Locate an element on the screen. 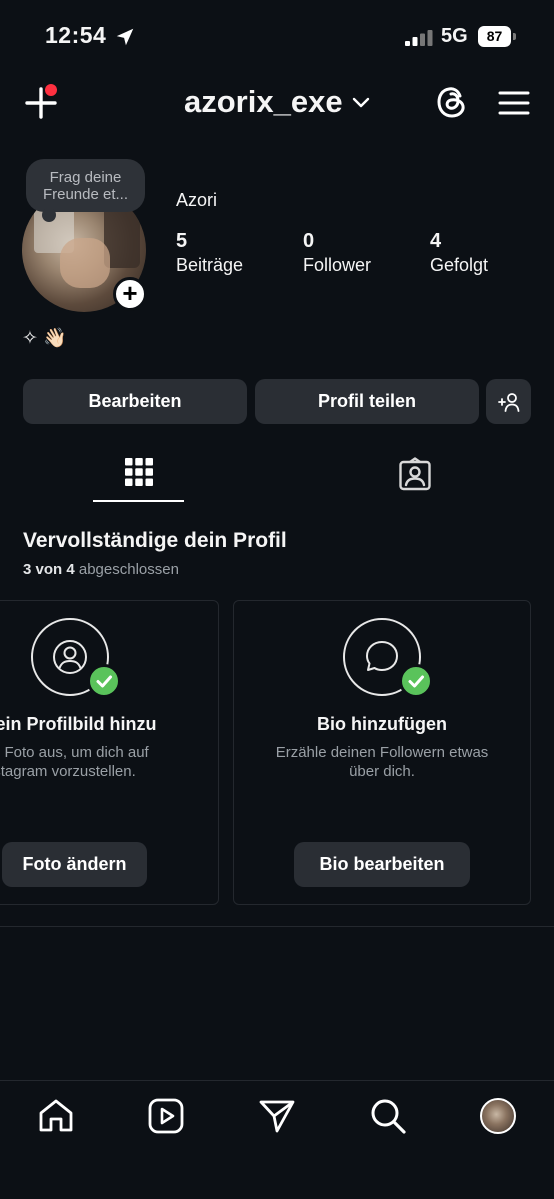 This screenshot has height=1199, width=554. section-divider is located at coordinates (277, 926).